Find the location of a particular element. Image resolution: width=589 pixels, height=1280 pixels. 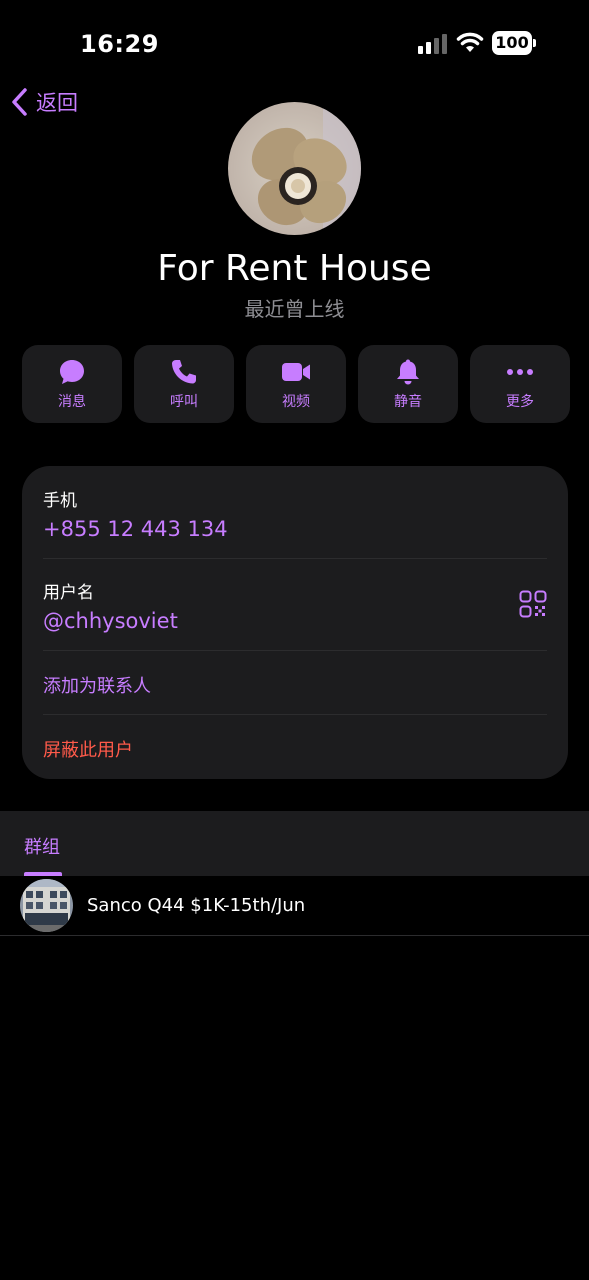

message-icon is located at coordinates (72, 372).